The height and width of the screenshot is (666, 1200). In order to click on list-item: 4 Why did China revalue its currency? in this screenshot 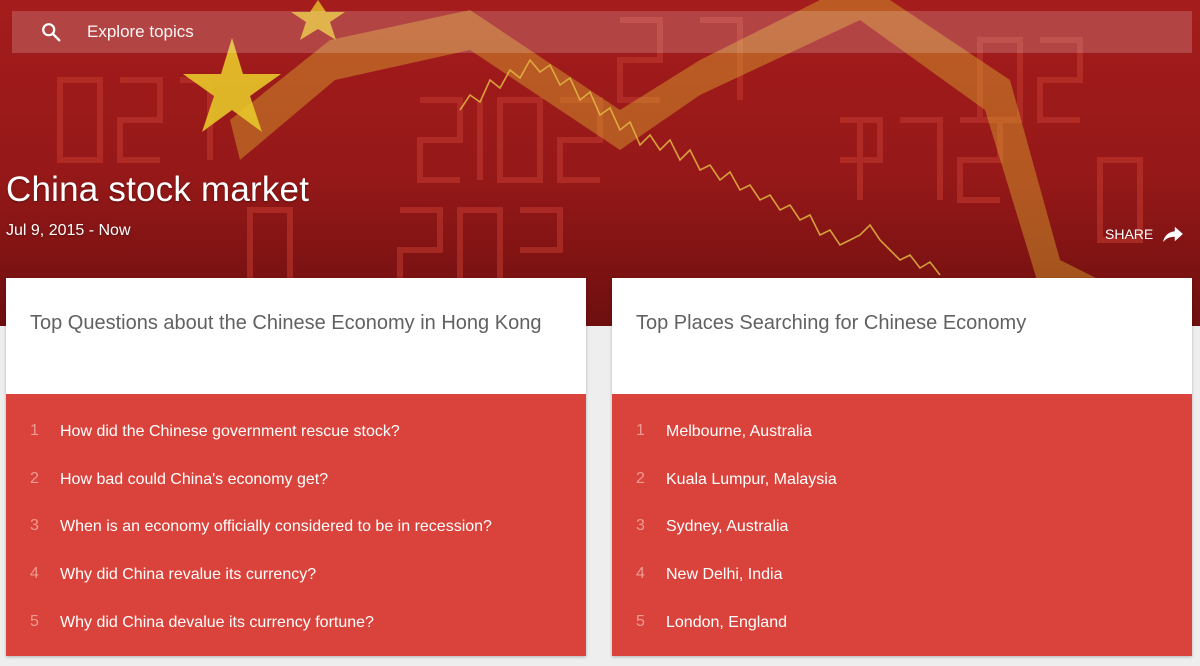, I will do `click(296, 577)`.